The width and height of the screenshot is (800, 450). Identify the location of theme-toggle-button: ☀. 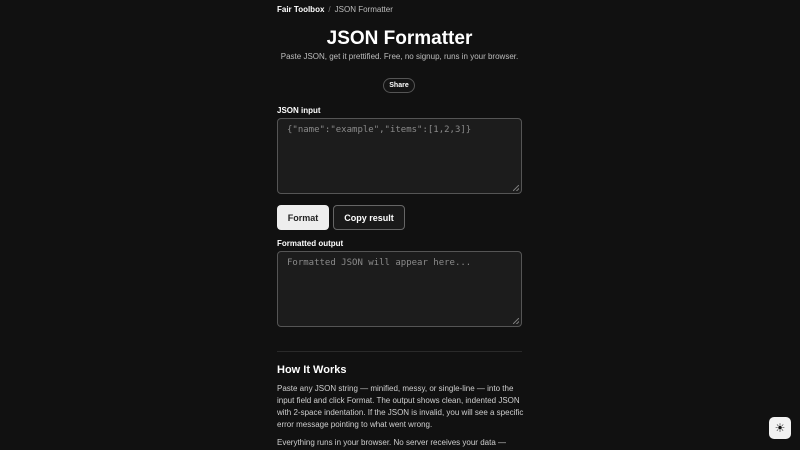
(780, 428).